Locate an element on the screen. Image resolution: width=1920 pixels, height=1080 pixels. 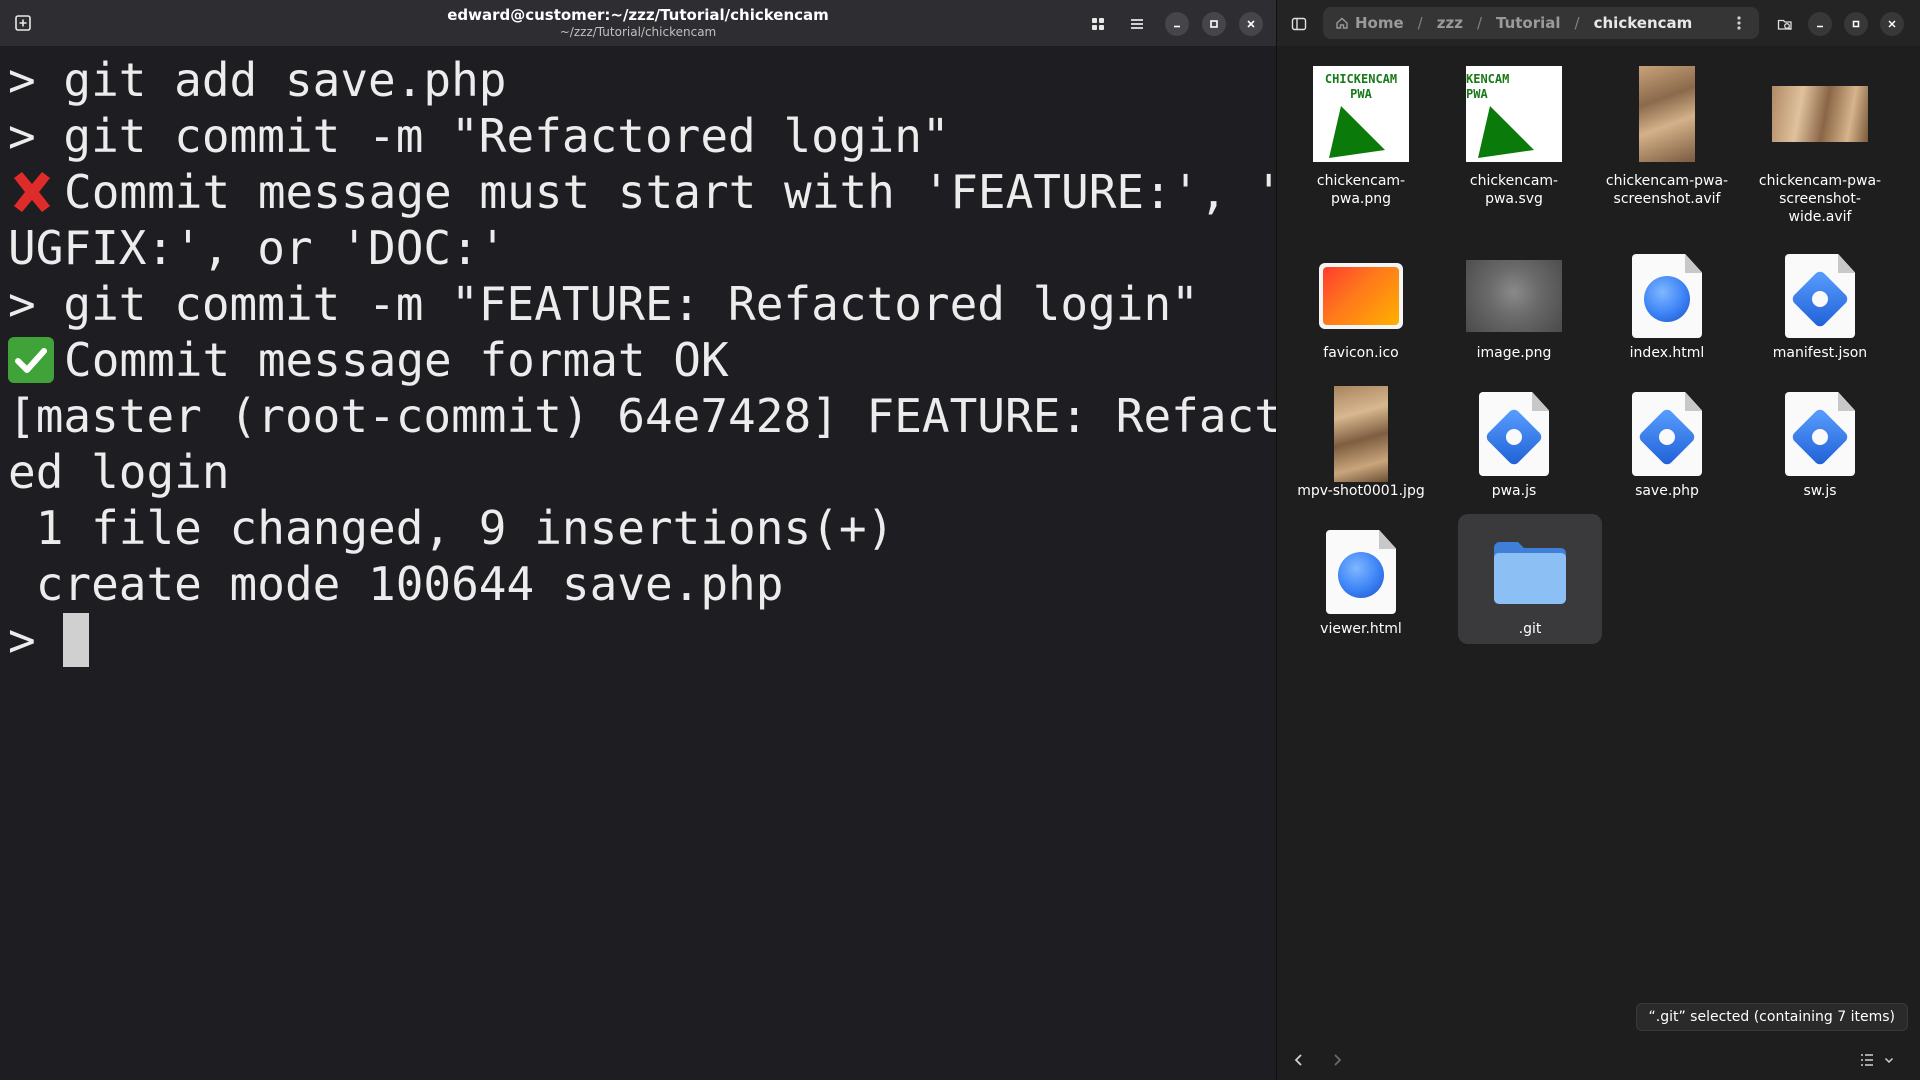
file-item: KENCAM PWA chickencam-pwa.svg is located at coordinates (1514, 143).